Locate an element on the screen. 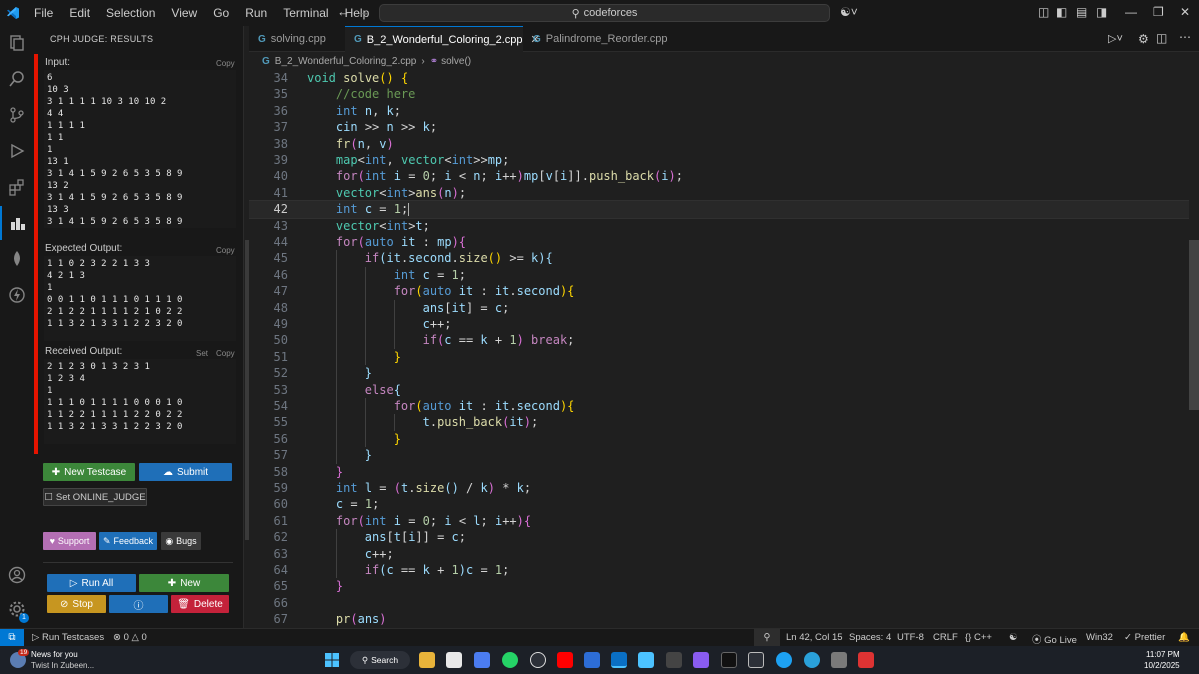 The width and height of the screenshot is (1199, 674). code-line: 44 for(auto it : mp){ is located at coordinates (719, 242).